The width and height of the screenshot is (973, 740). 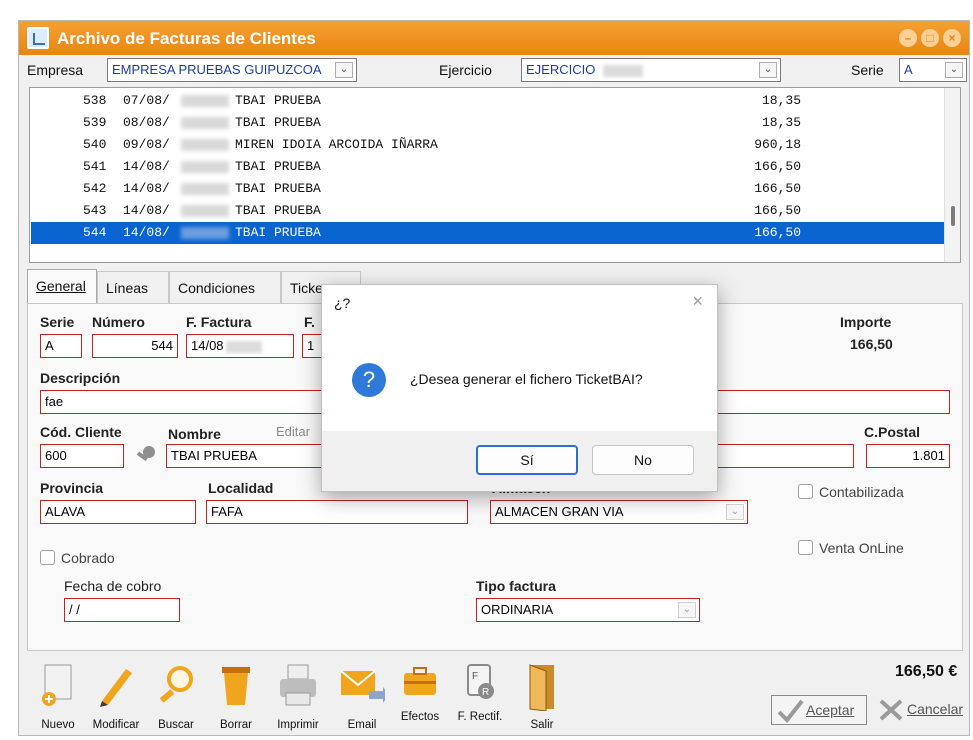 I want to click on rectificativa-button: FR F. Rectif., so click(x=480, y=695).